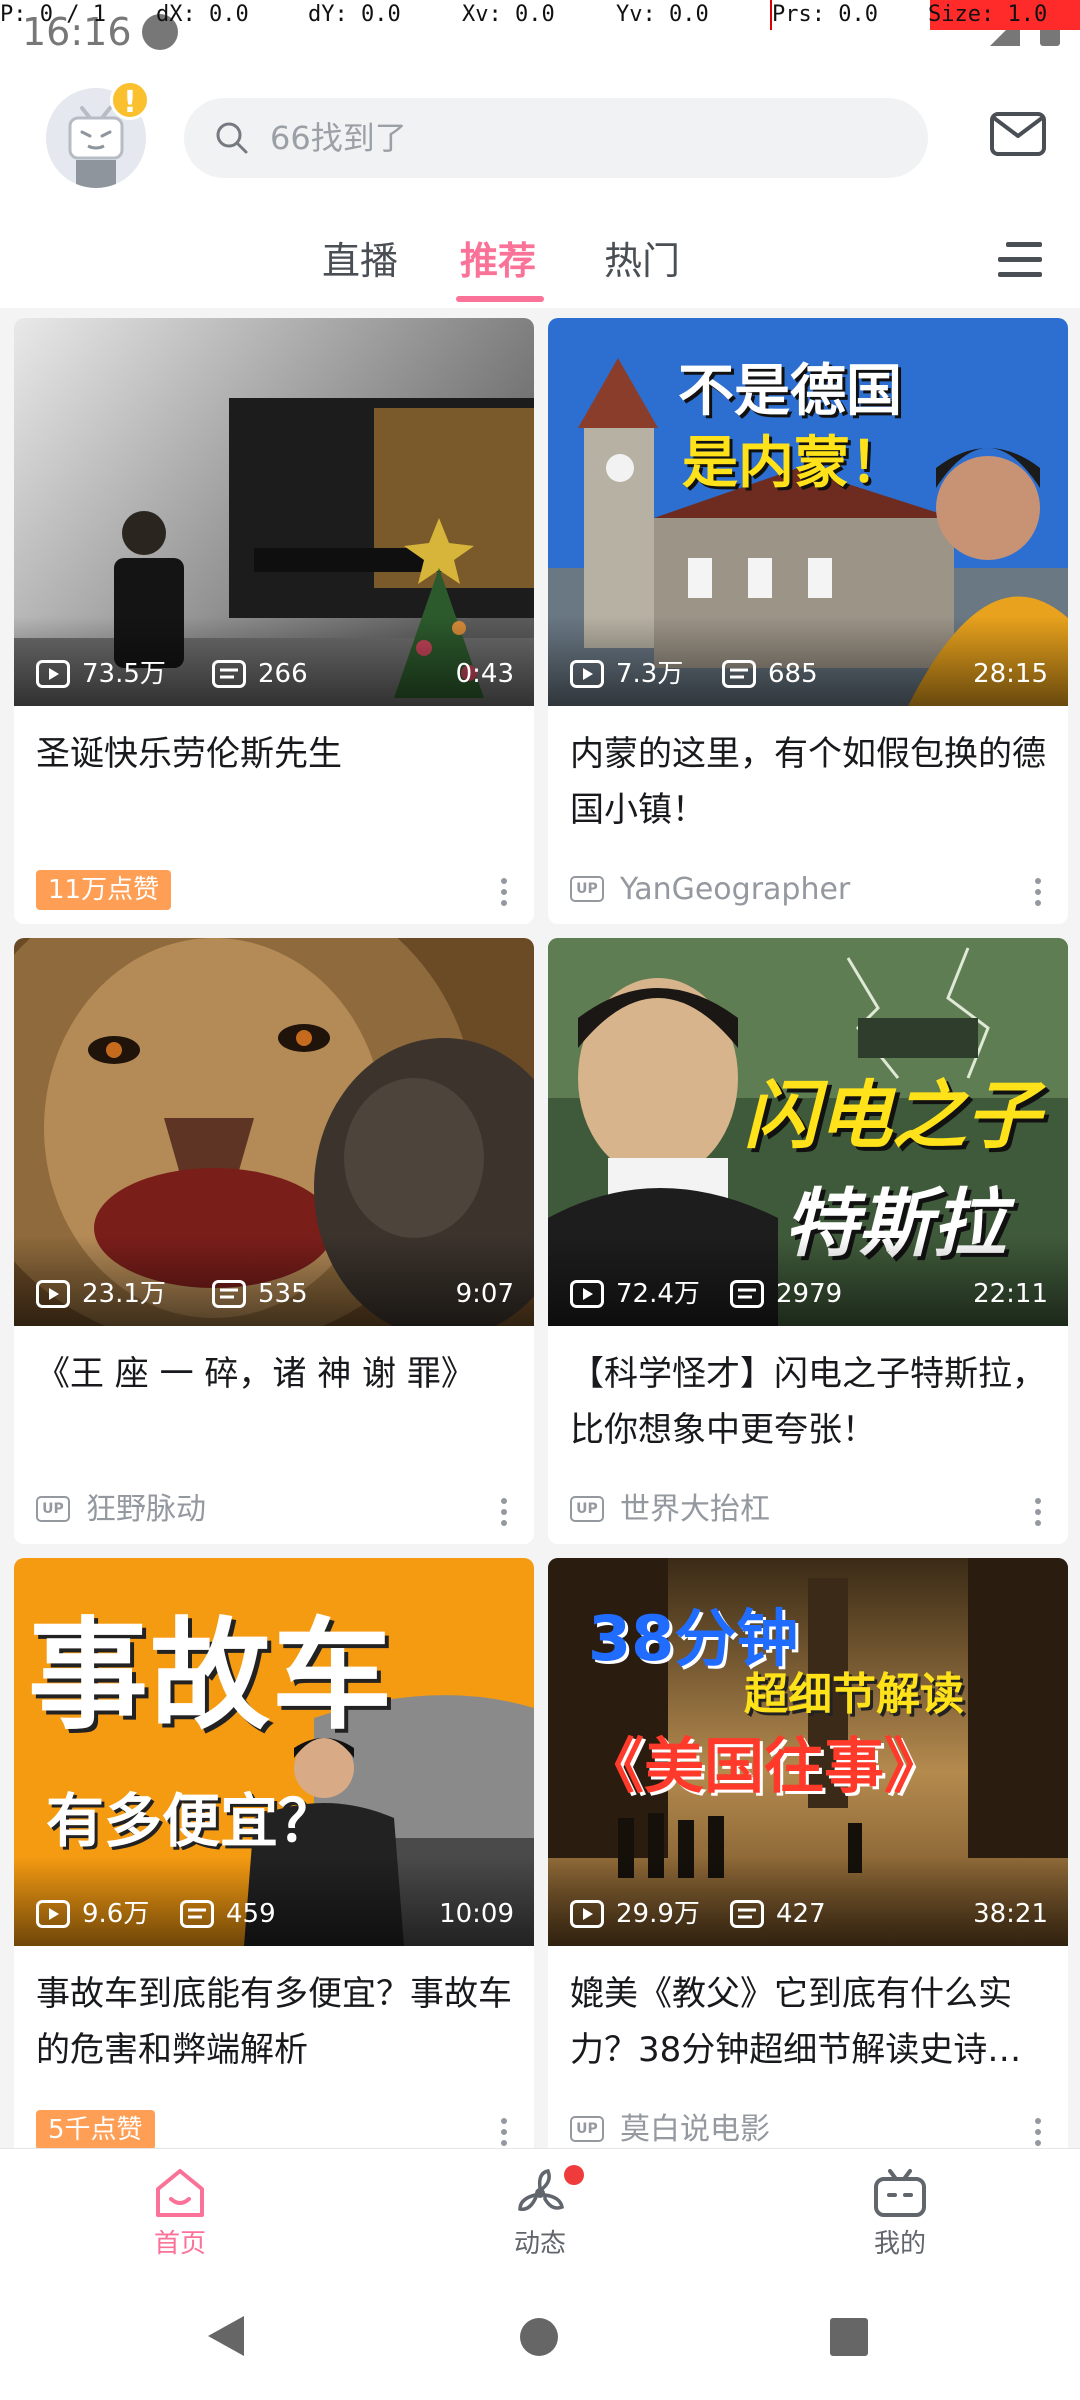  I want to click on tab-hot: 热门, so click(642, 257).